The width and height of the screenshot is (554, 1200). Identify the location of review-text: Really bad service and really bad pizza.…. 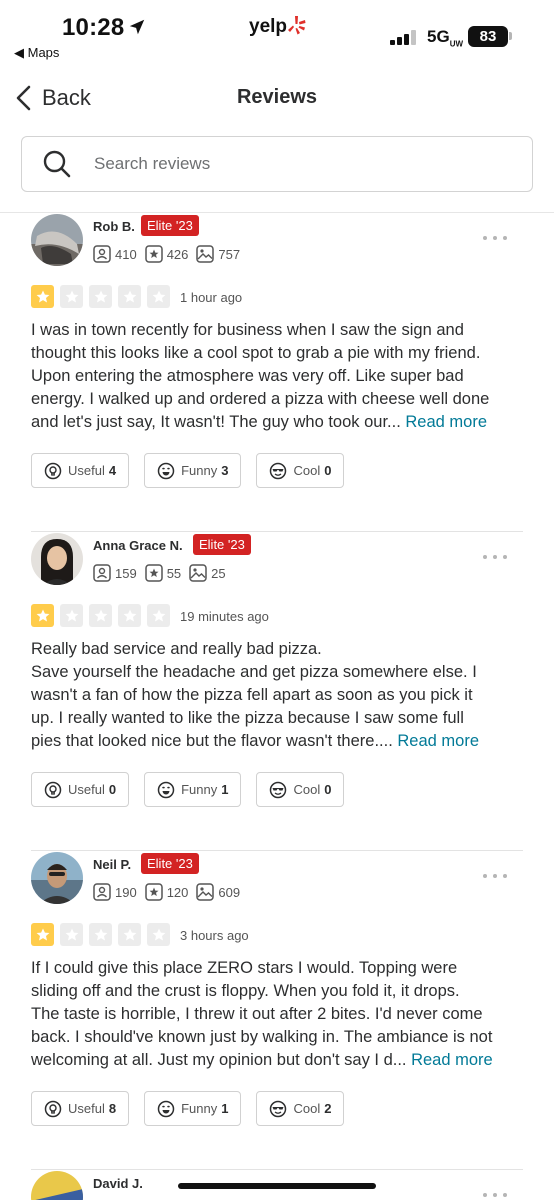
(279, 695).